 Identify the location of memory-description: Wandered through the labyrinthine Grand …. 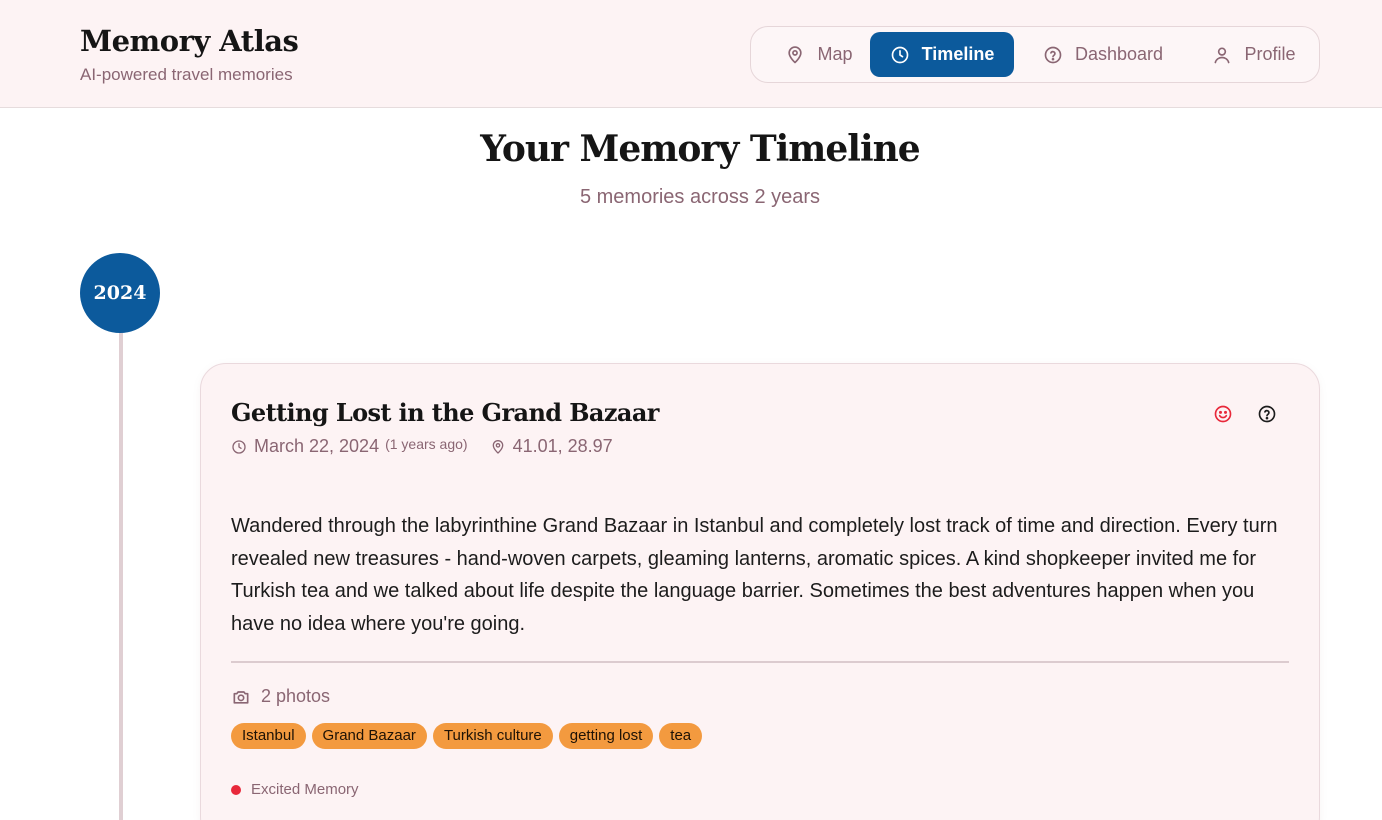
(754, 575).